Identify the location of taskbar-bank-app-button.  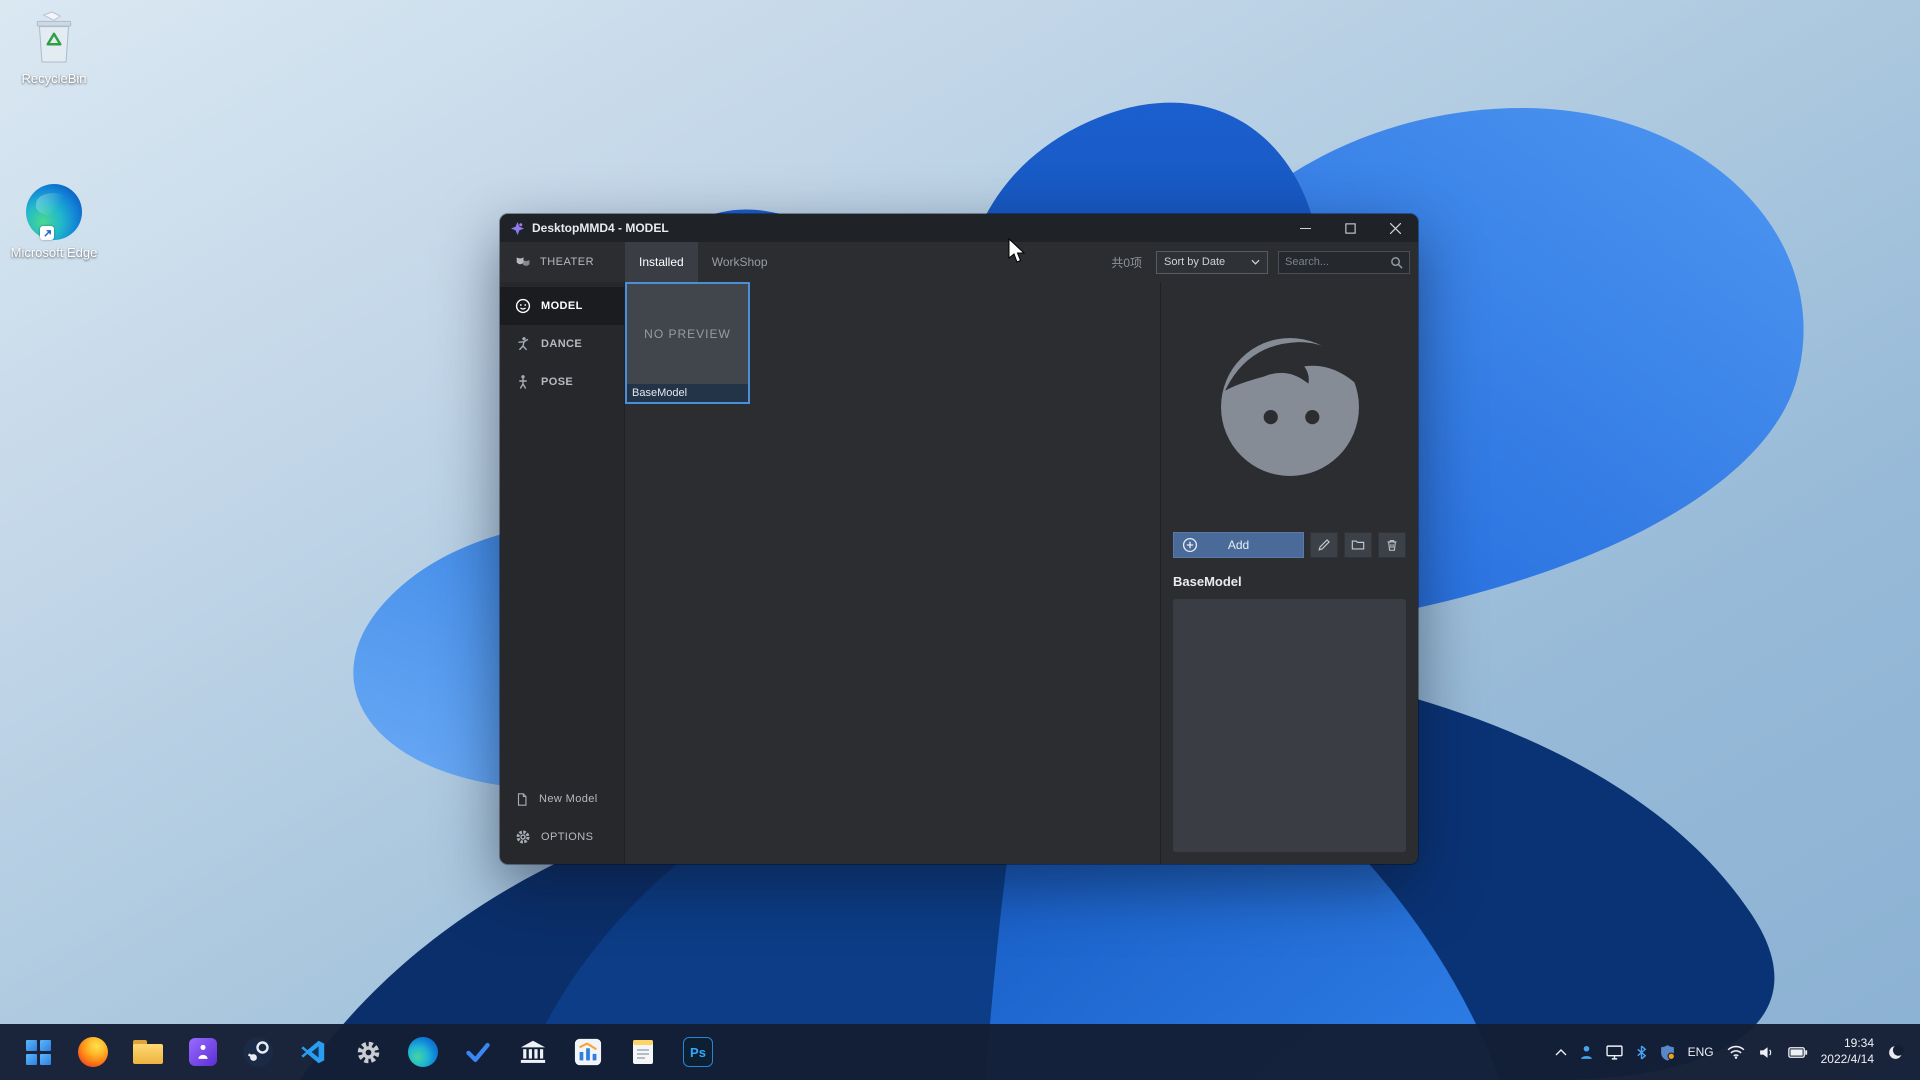
(533, 1052).